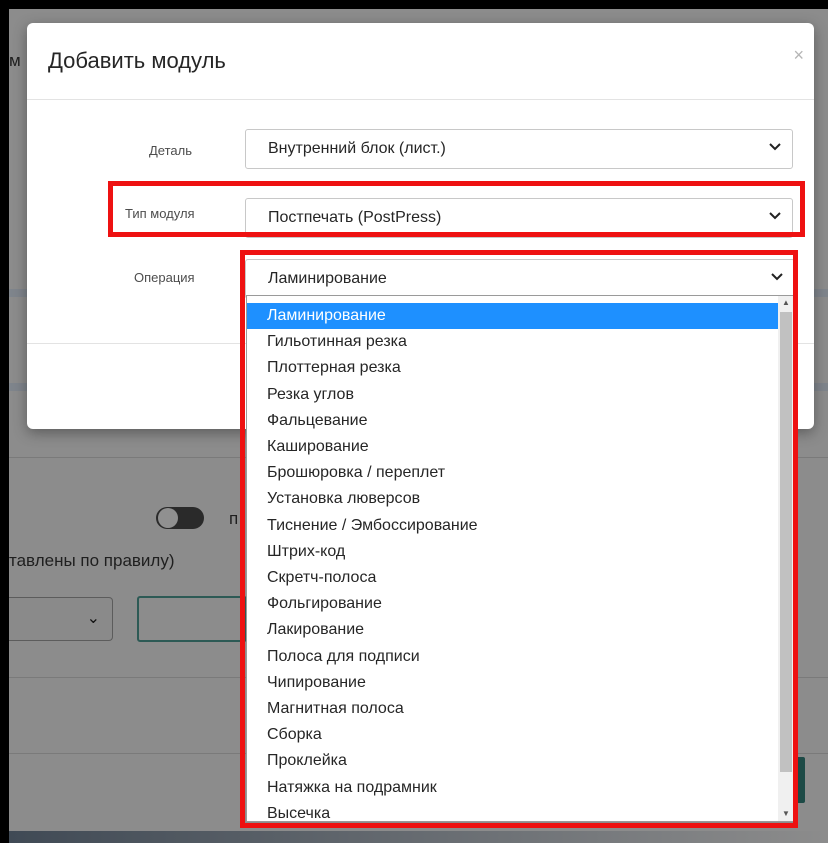 Image resolution: width=828 pixels, height=843 pixels. Describe the element at coordinates (512, 761) in the screenshot. I see `dropdown-option: Проклейка` at that location.